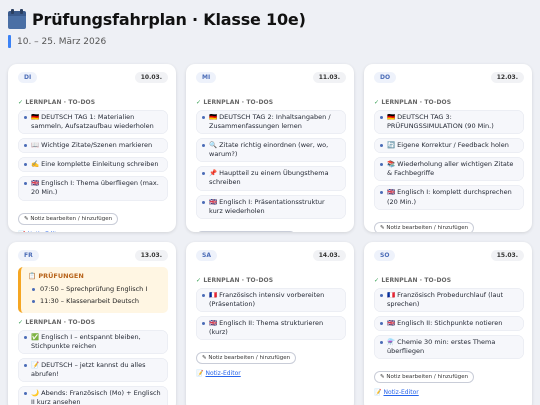  I want to click on day-label: FR, so click(28, 255).